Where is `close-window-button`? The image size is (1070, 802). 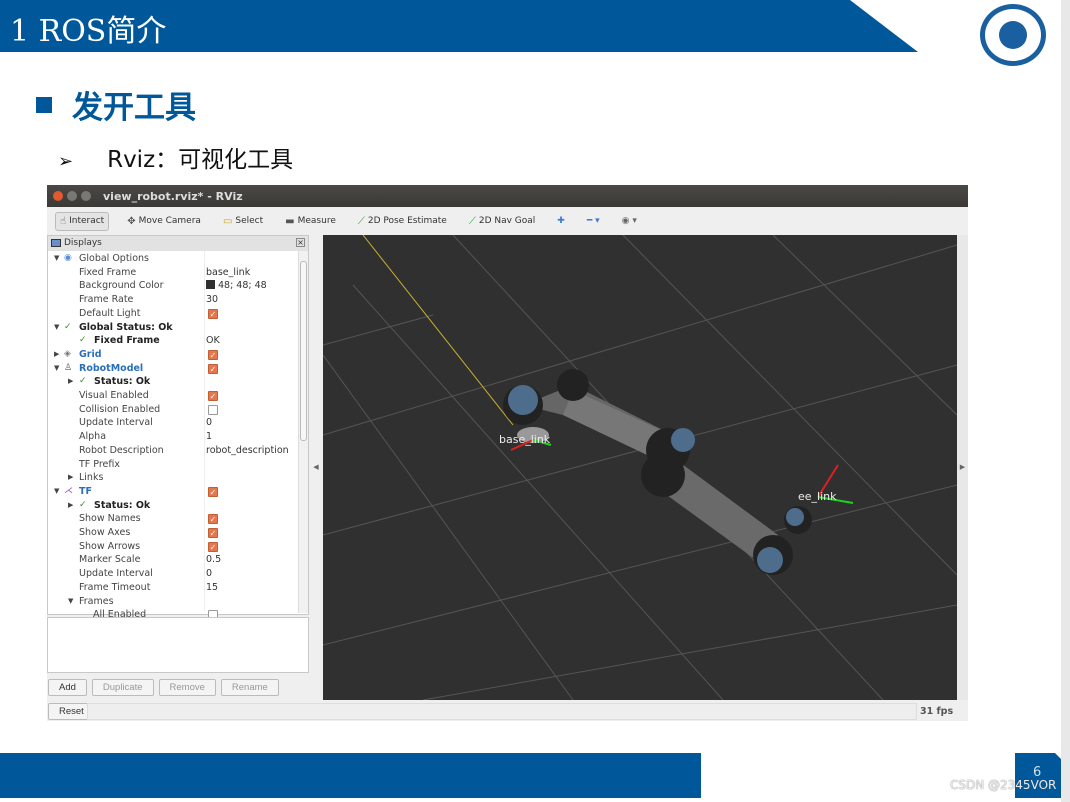 close-window-button is located at coordinates (58, 196).